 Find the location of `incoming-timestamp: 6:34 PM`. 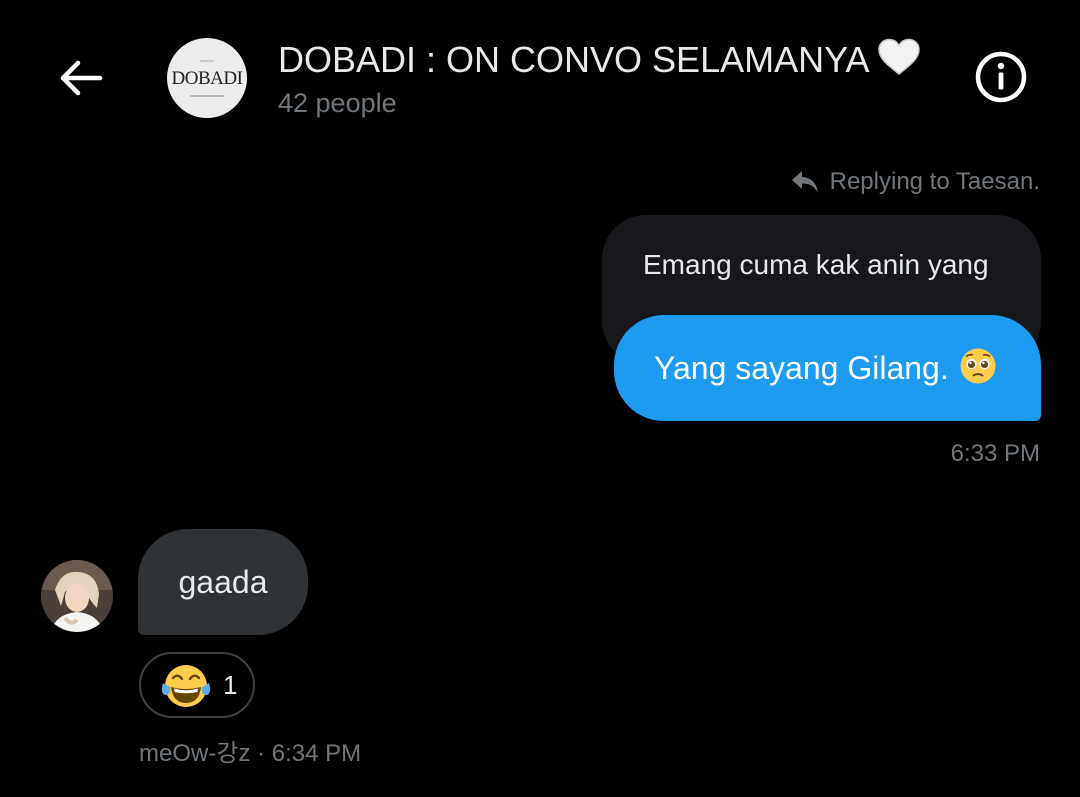

incoming-timestamp: 6:34 PM is located at coordinates (316, 753).